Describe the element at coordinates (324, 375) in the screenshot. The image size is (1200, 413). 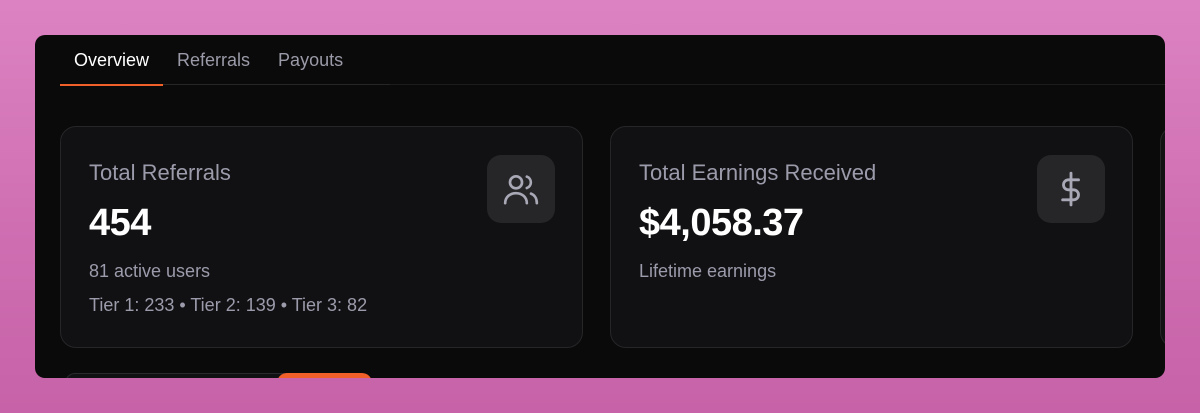
I see `partial-accent-badge` at that location.